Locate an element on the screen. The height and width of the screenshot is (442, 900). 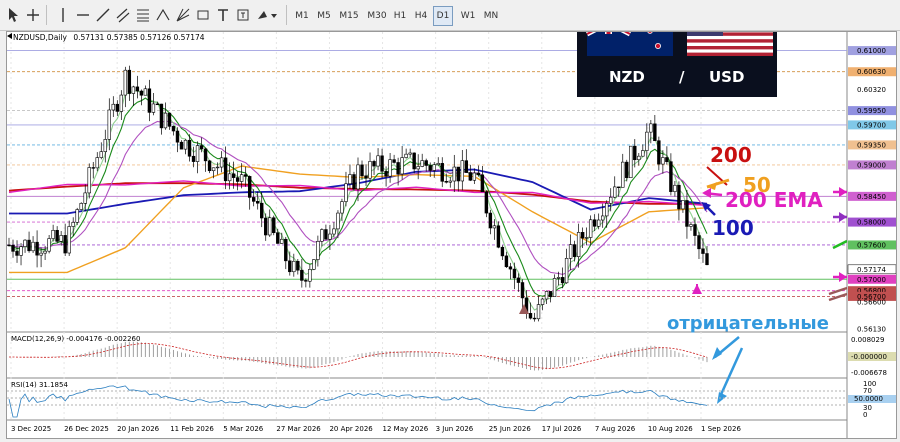
shapes-icon is located at coordinates (203, 16).